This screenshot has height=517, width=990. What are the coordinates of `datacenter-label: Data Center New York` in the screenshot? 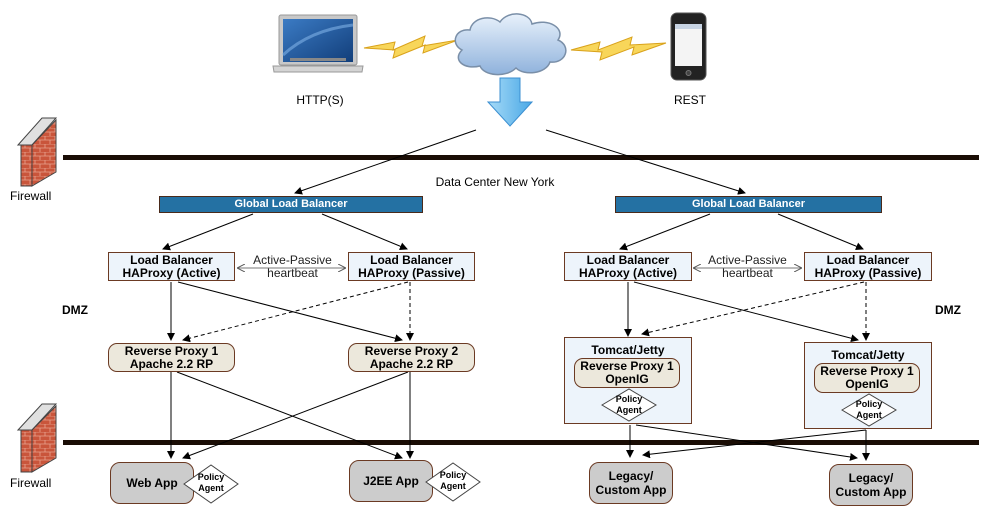 It's located at (495, 182).